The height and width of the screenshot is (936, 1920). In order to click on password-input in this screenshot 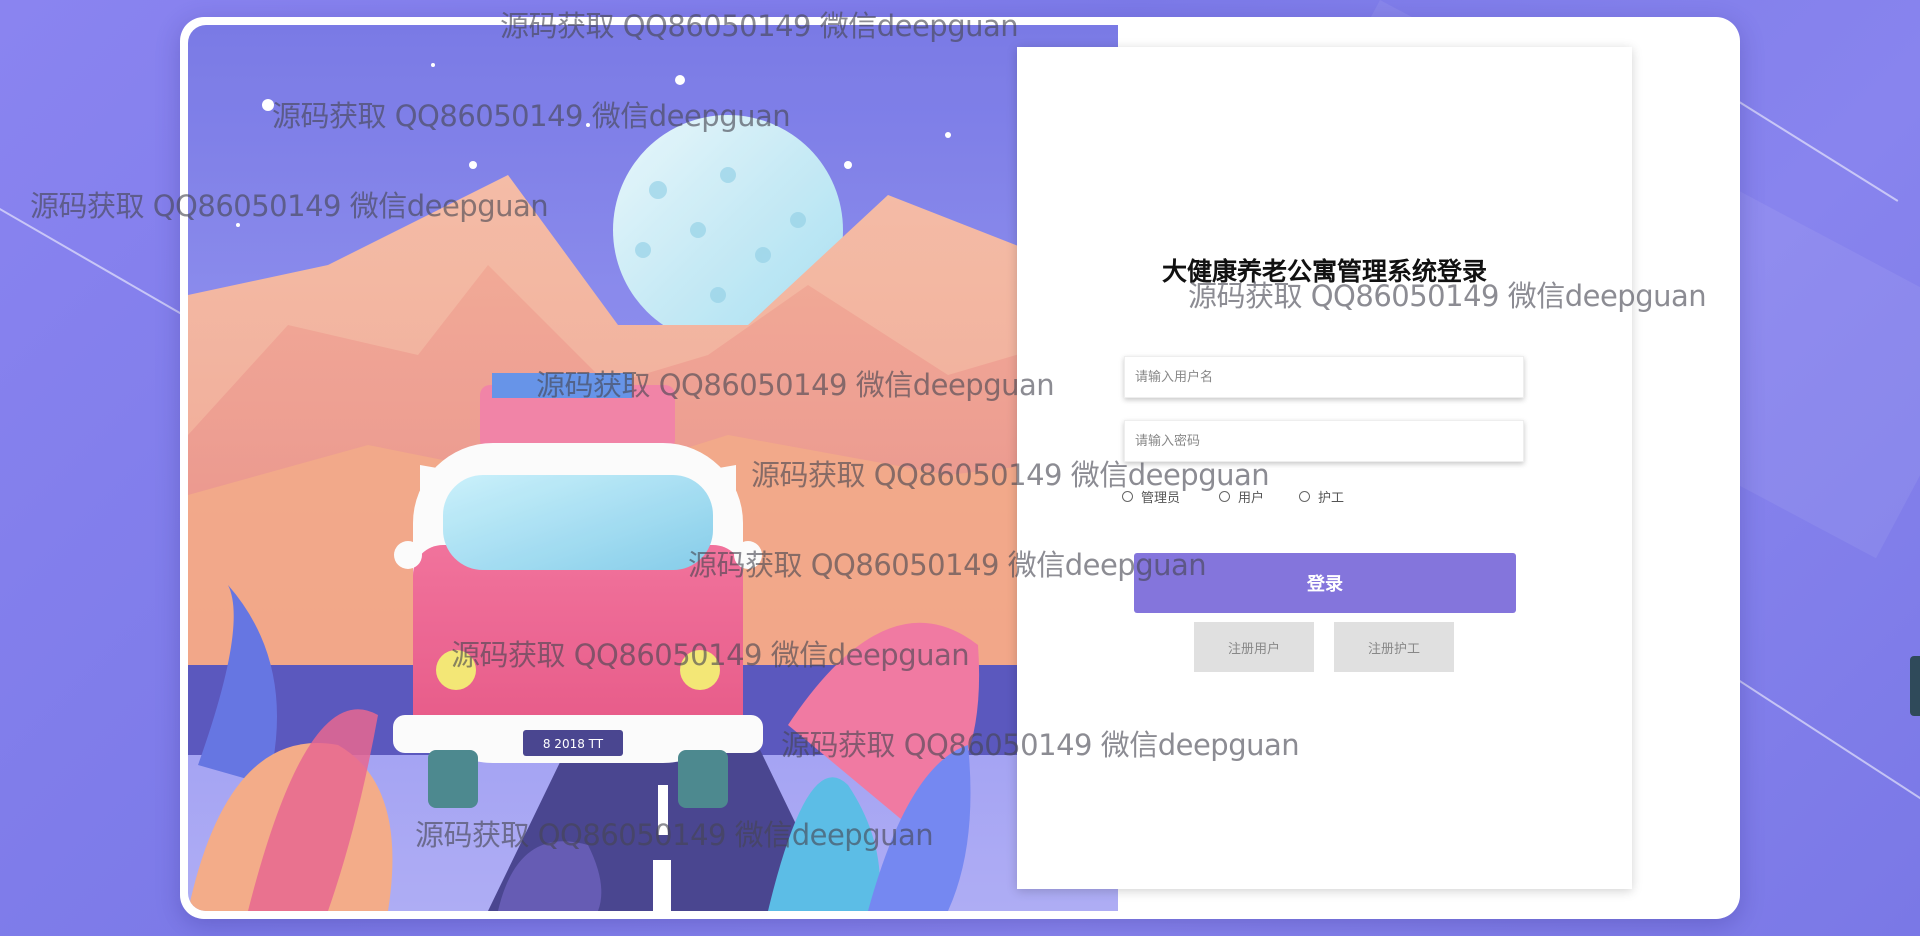, I will do `click(1324, 441)`.